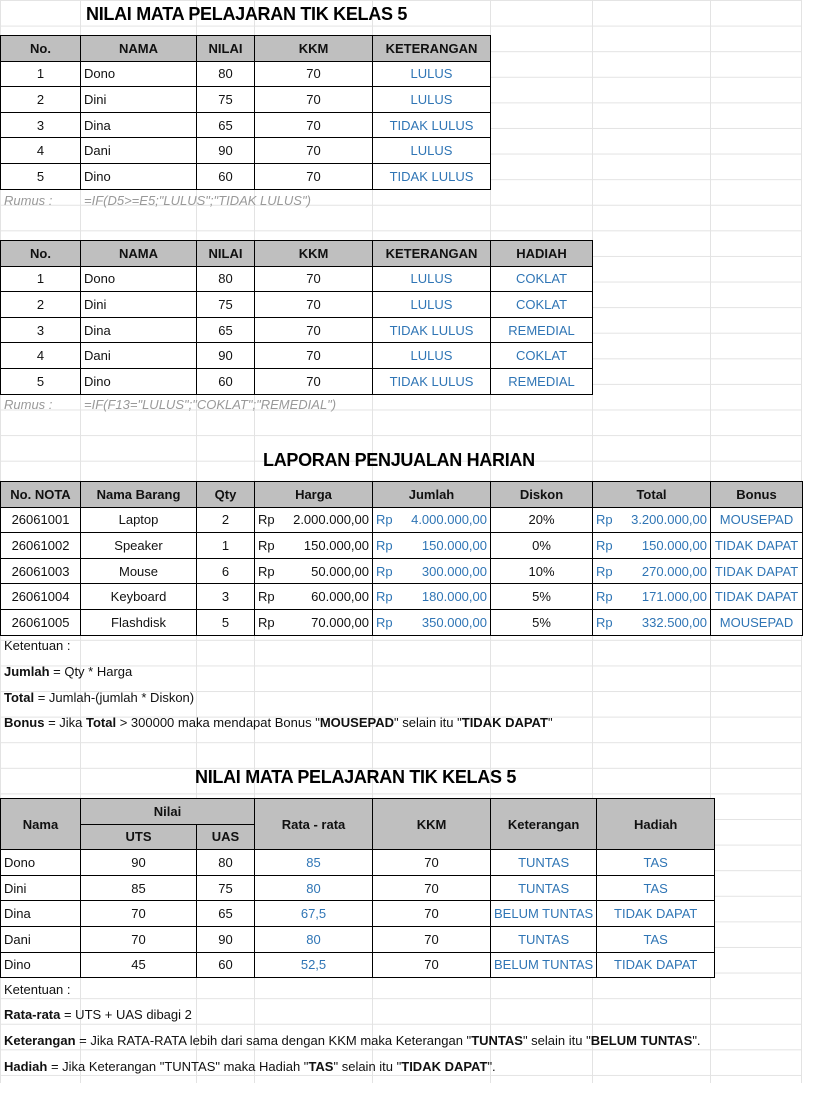 The width and height of the screenshot is (819, 1111). I want to click on cell-uts: 85, so click(138, 888).